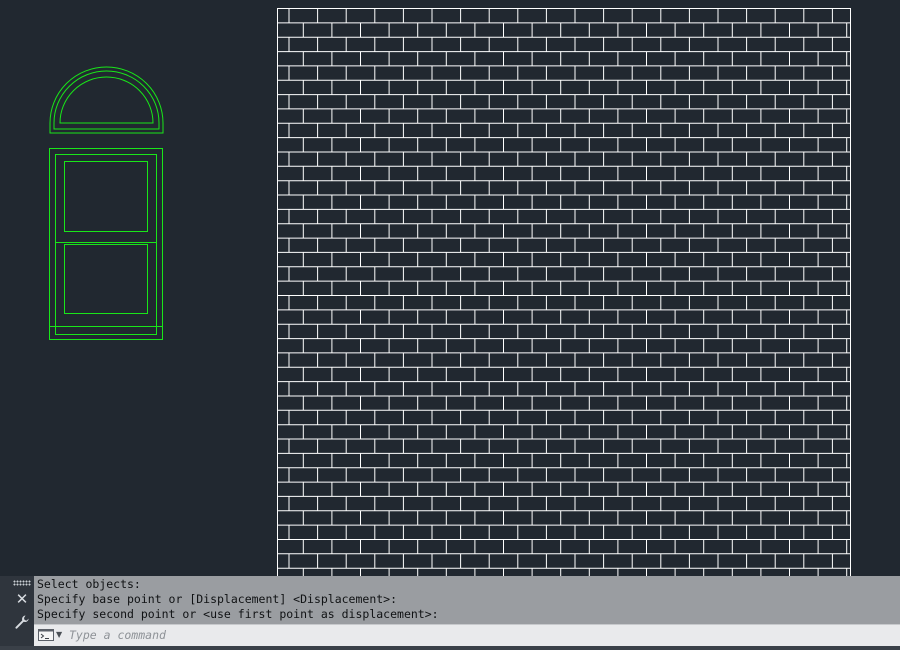  What do you see at coordinates (22, 599) in the screenshot?
I see `close-icon: ✕` at bounding box center [22, 599].